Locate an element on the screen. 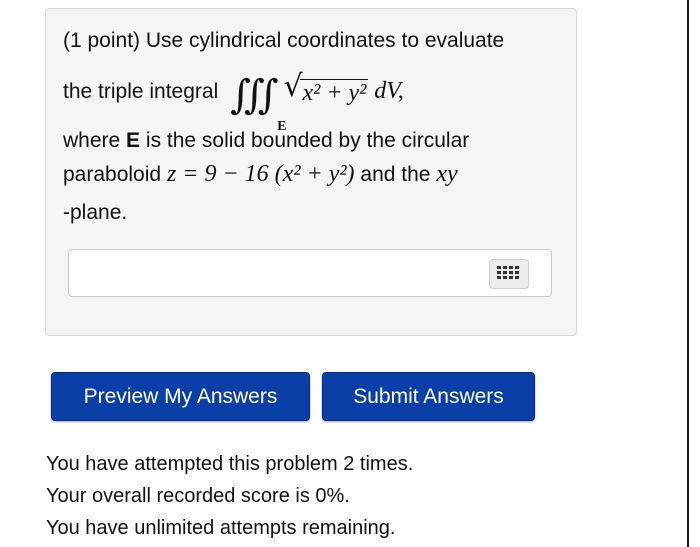 This screenshot has width=700, height=547. keypad-button is located at coordinates (509, 274).